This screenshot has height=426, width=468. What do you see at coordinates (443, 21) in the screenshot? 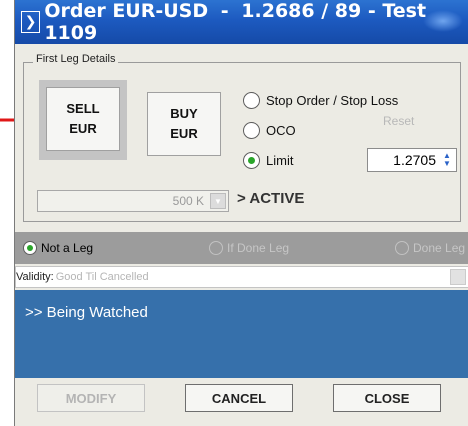
I see `title-bar-glow` at bounding box center [443, 21].